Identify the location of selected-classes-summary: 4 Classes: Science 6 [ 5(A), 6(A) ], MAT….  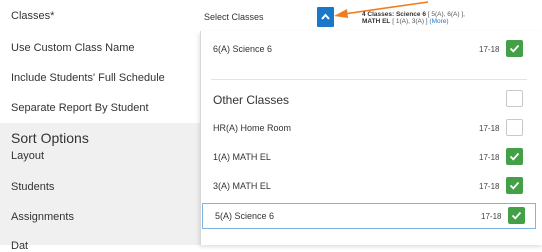
(413, 18).